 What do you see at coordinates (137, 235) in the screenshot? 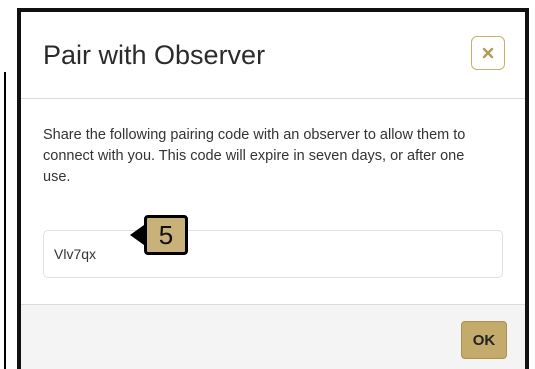
I see `callout-arrow-icon` at bounding box center [137, 235].